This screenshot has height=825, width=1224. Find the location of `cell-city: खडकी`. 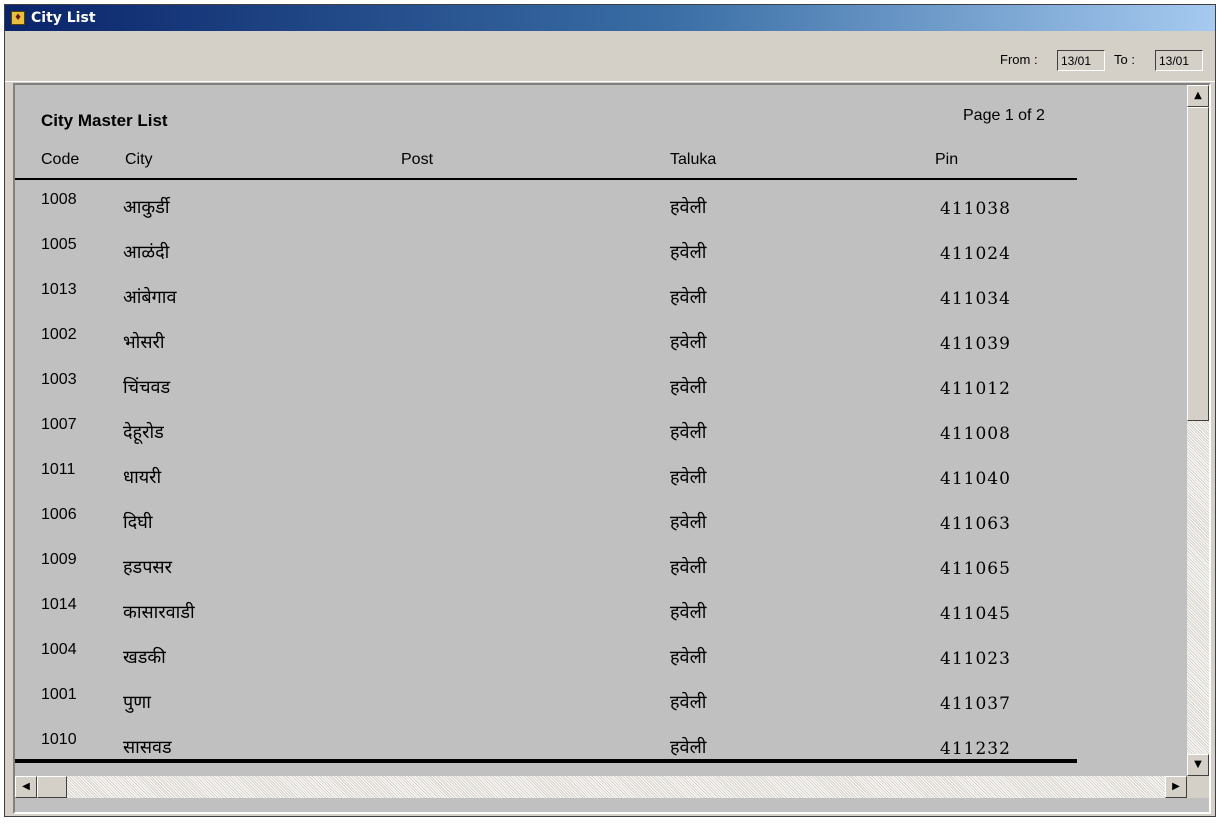

cell-city: खडकी is located at coordinates (144, 657).